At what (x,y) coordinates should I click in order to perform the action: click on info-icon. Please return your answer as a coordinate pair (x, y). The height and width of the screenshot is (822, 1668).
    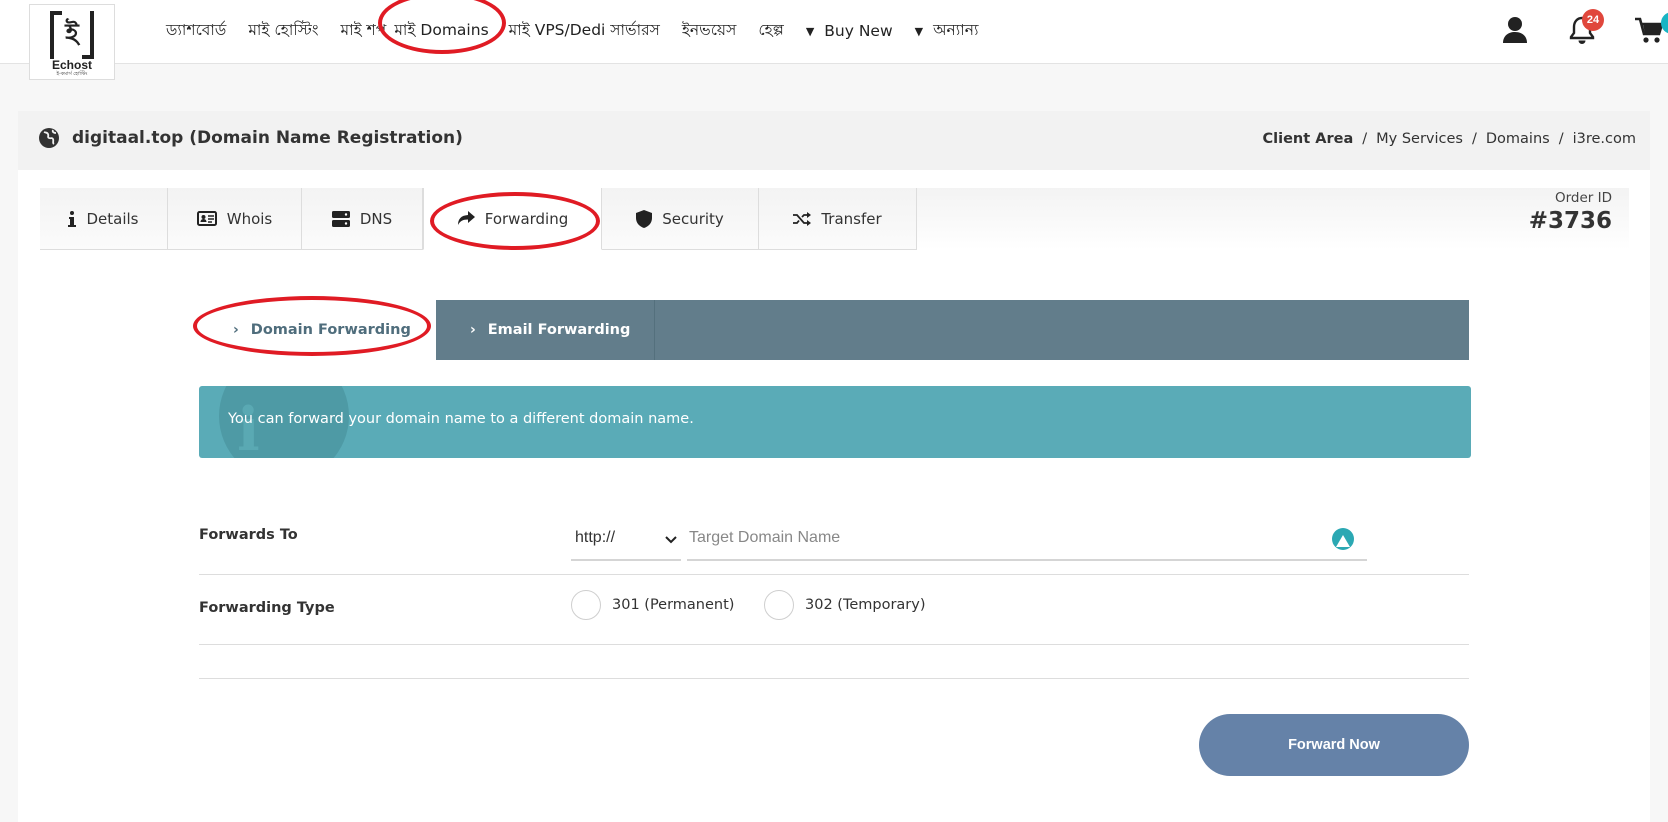
    Looking at the image, I should click on (72, 218).